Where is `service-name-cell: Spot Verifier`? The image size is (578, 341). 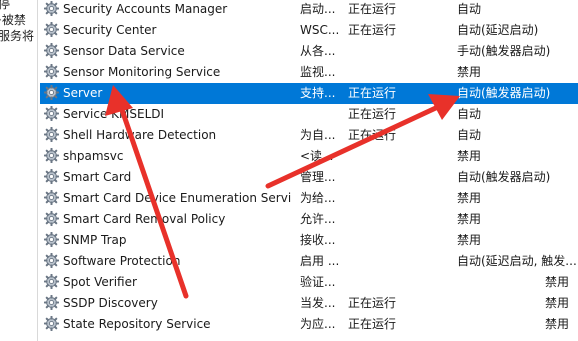 service-name-cell: Spot Verifier is located at coordinates (171, 282).